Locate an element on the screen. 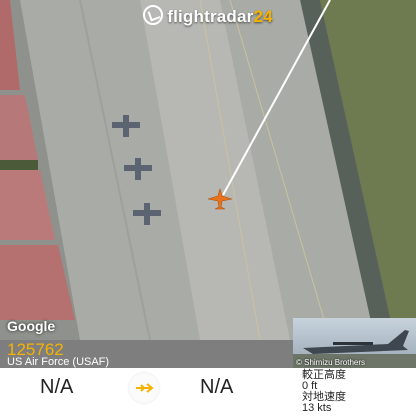  flight-info-bar: 125762 US Air Force (USAF) is located at coordinates (146, 354).